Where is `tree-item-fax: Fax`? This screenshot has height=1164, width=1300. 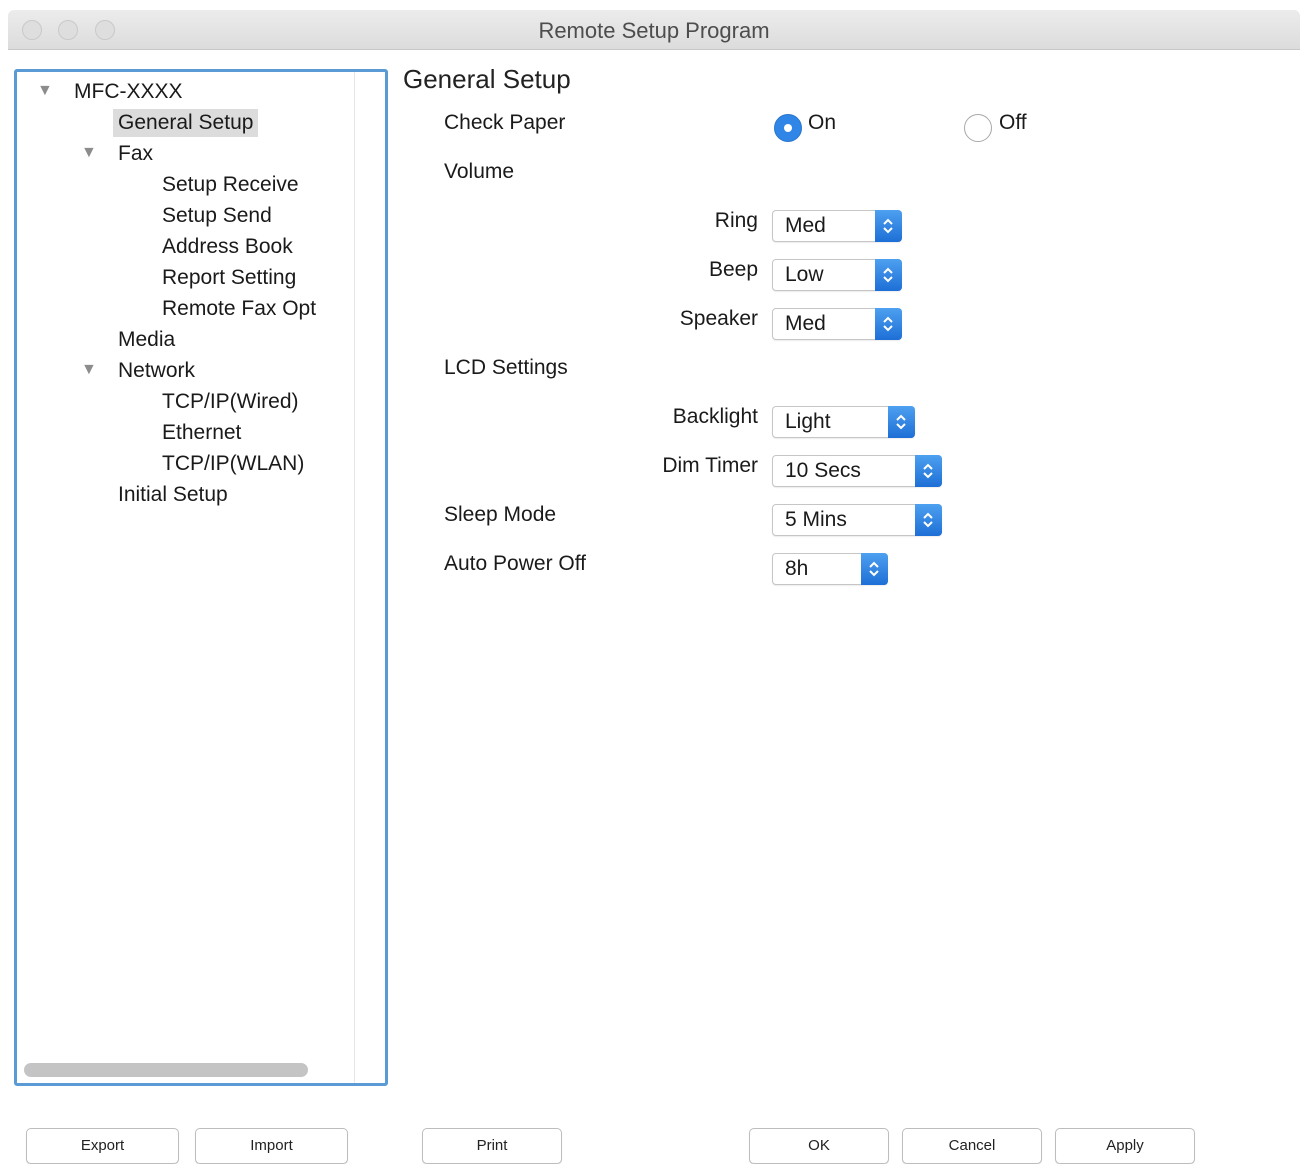
tree-item-fax: Fax is located at coordinates (135, 154).